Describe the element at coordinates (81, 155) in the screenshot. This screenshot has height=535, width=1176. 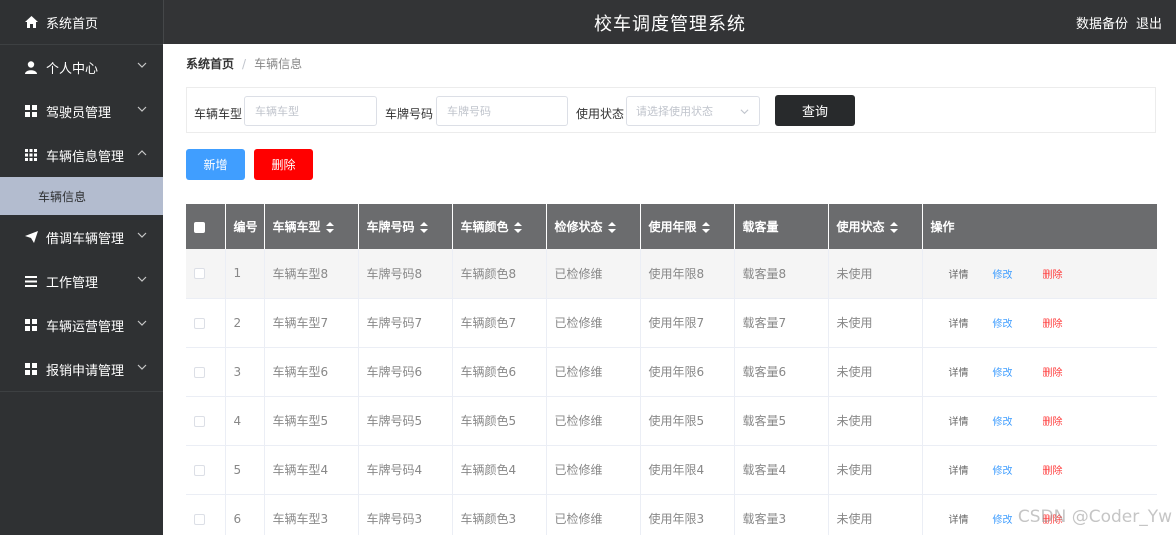
I see `sidebar-item-vehicle-info-management: 车辆信息管理` at that location.